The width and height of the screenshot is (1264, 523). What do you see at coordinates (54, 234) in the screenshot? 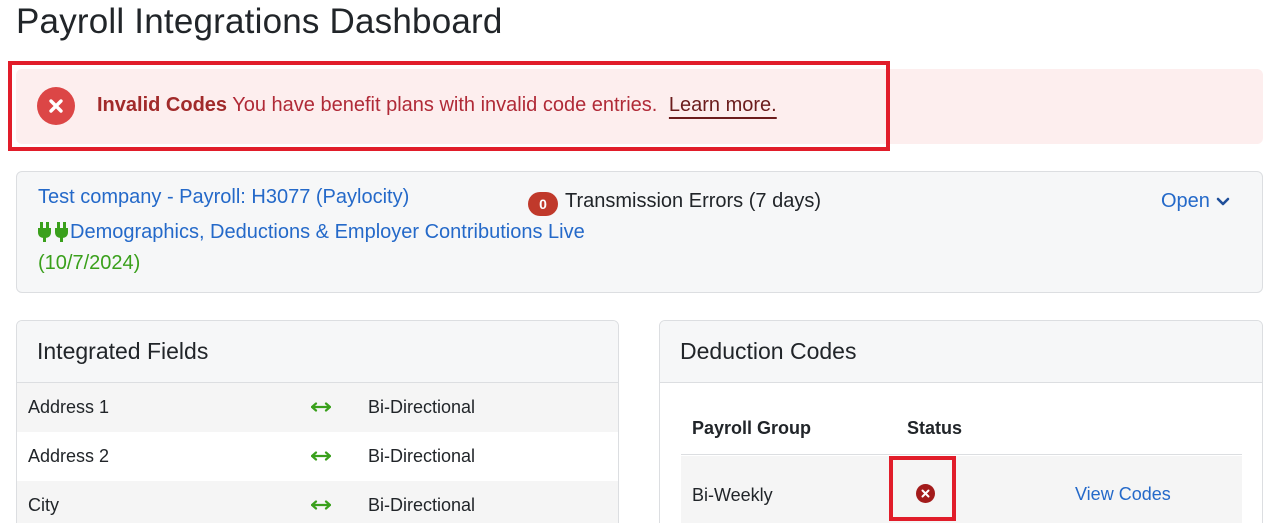
I see `plug-icon` at bounding box center [54, 234].